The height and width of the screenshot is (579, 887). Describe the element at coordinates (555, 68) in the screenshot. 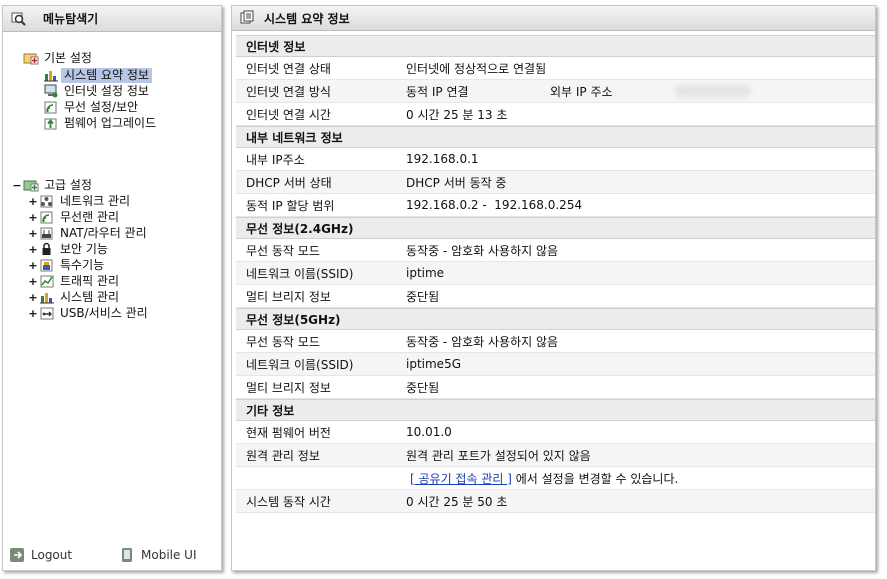

I see `table-row: 인터넷 연결 상태 인터넷에 정상적으로 연결됨` at that location.